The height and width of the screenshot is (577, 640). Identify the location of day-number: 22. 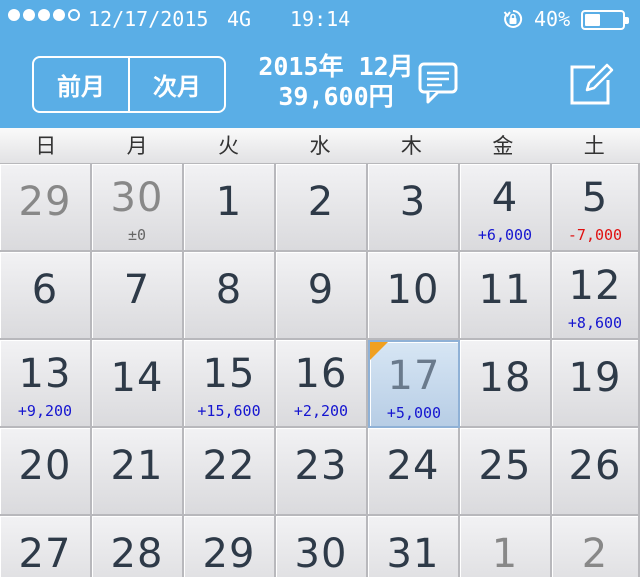
(229, 466).